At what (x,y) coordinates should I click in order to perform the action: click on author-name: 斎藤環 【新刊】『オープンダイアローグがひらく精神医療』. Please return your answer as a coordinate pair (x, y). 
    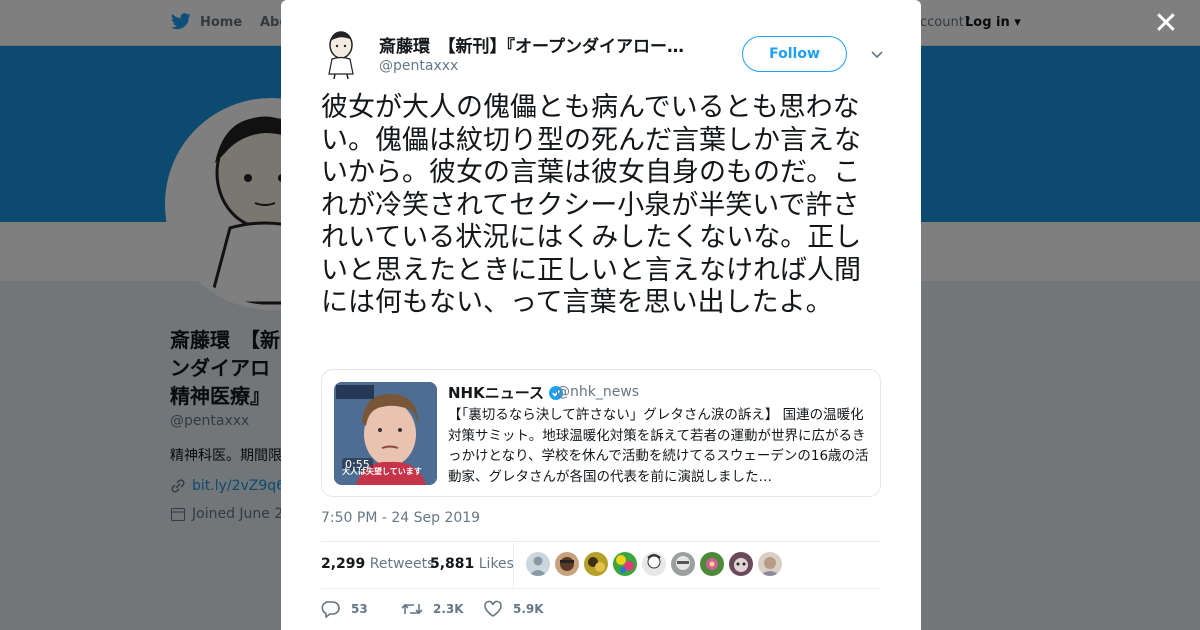
    Looking at the image, I should click on (534, 44).